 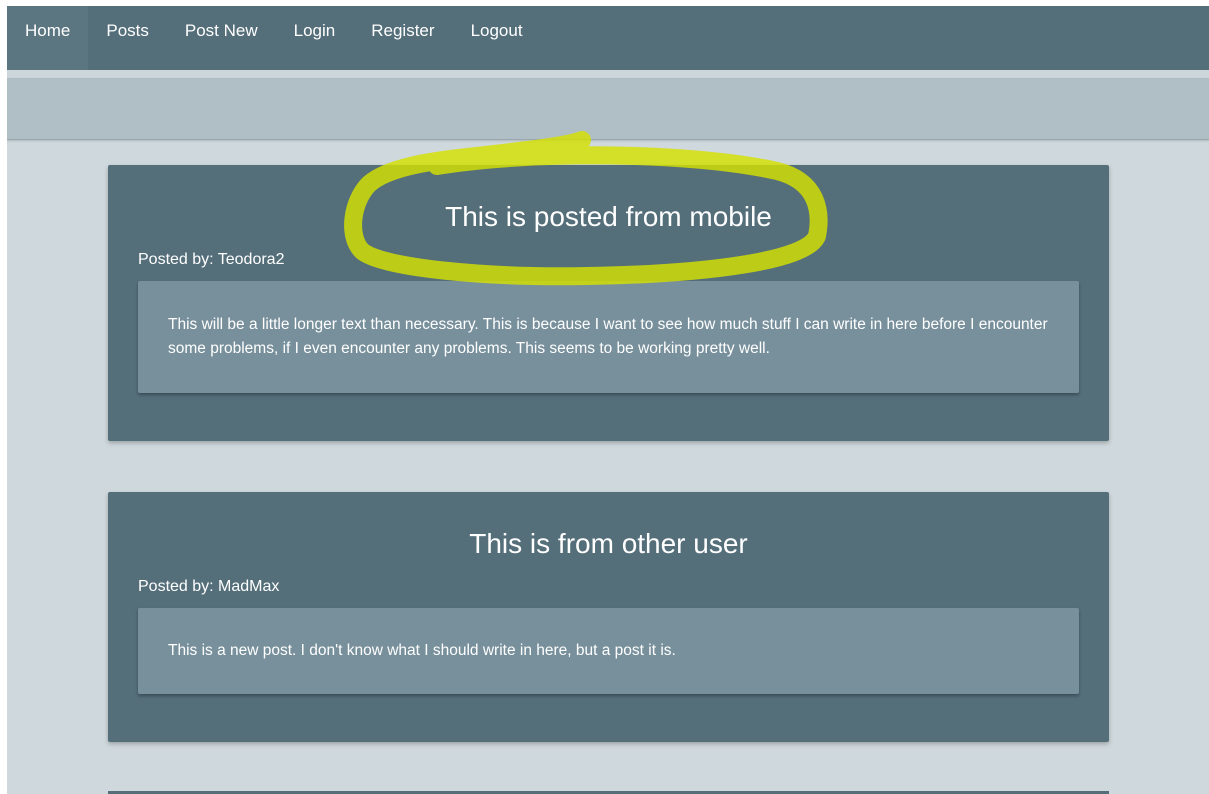 What do you see at coordinates (608, 109) in the screenshot?
I see `sub-header-bar` at bounding box center [608, 109].